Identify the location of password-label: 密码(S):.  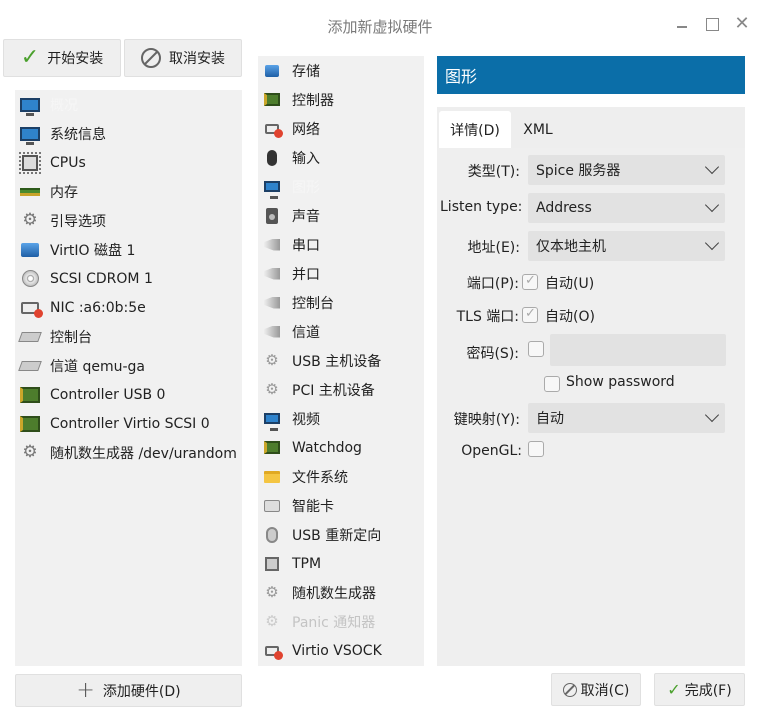
(492, 354).